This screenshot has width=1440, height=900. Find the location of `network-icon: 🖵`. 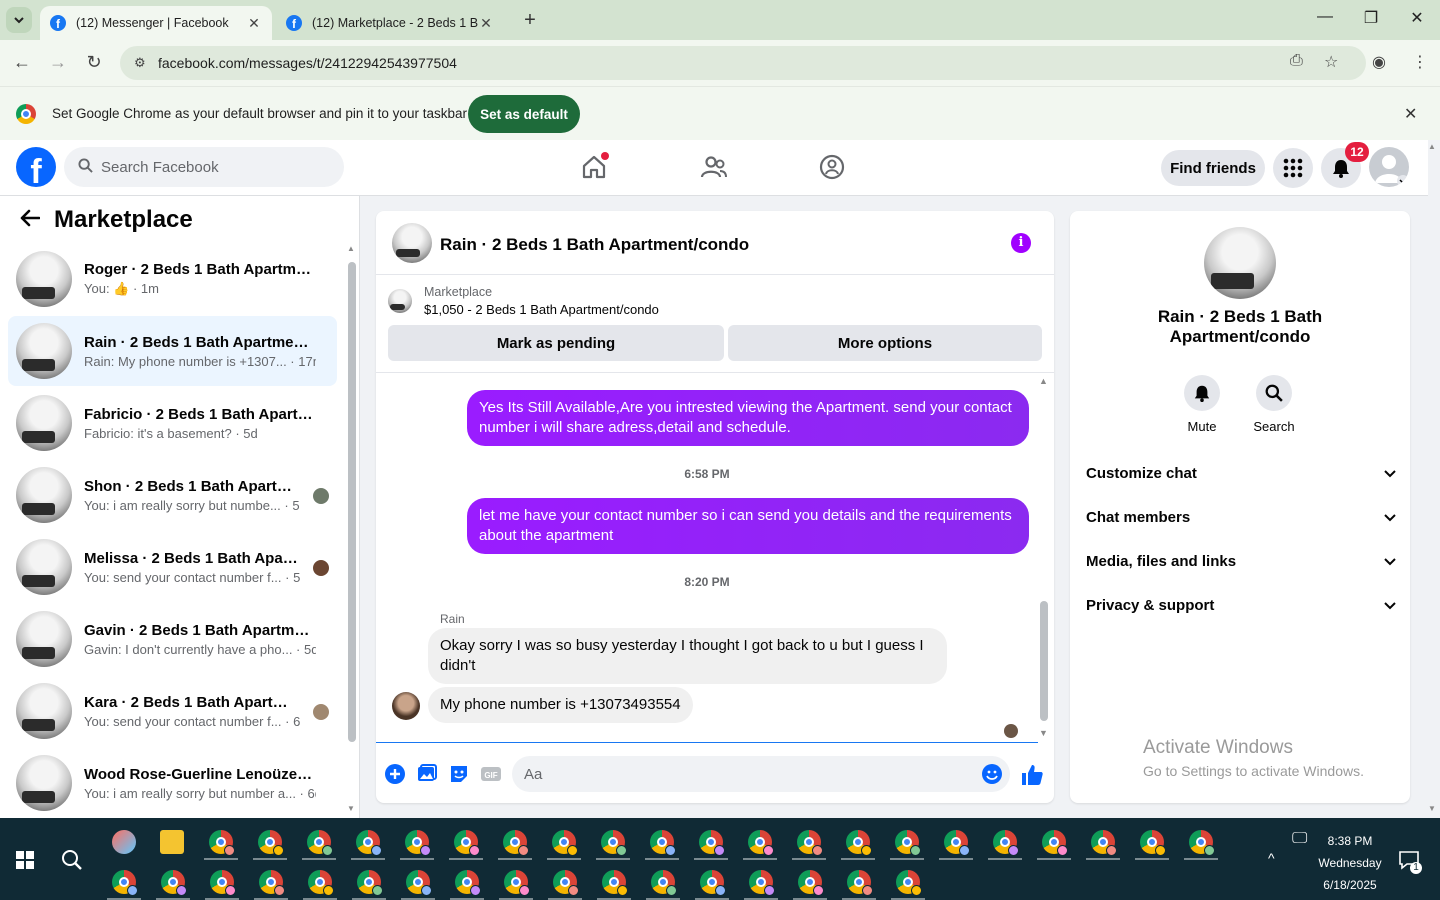

network-icon: 🖵 is located at coordinates (1299, 839).